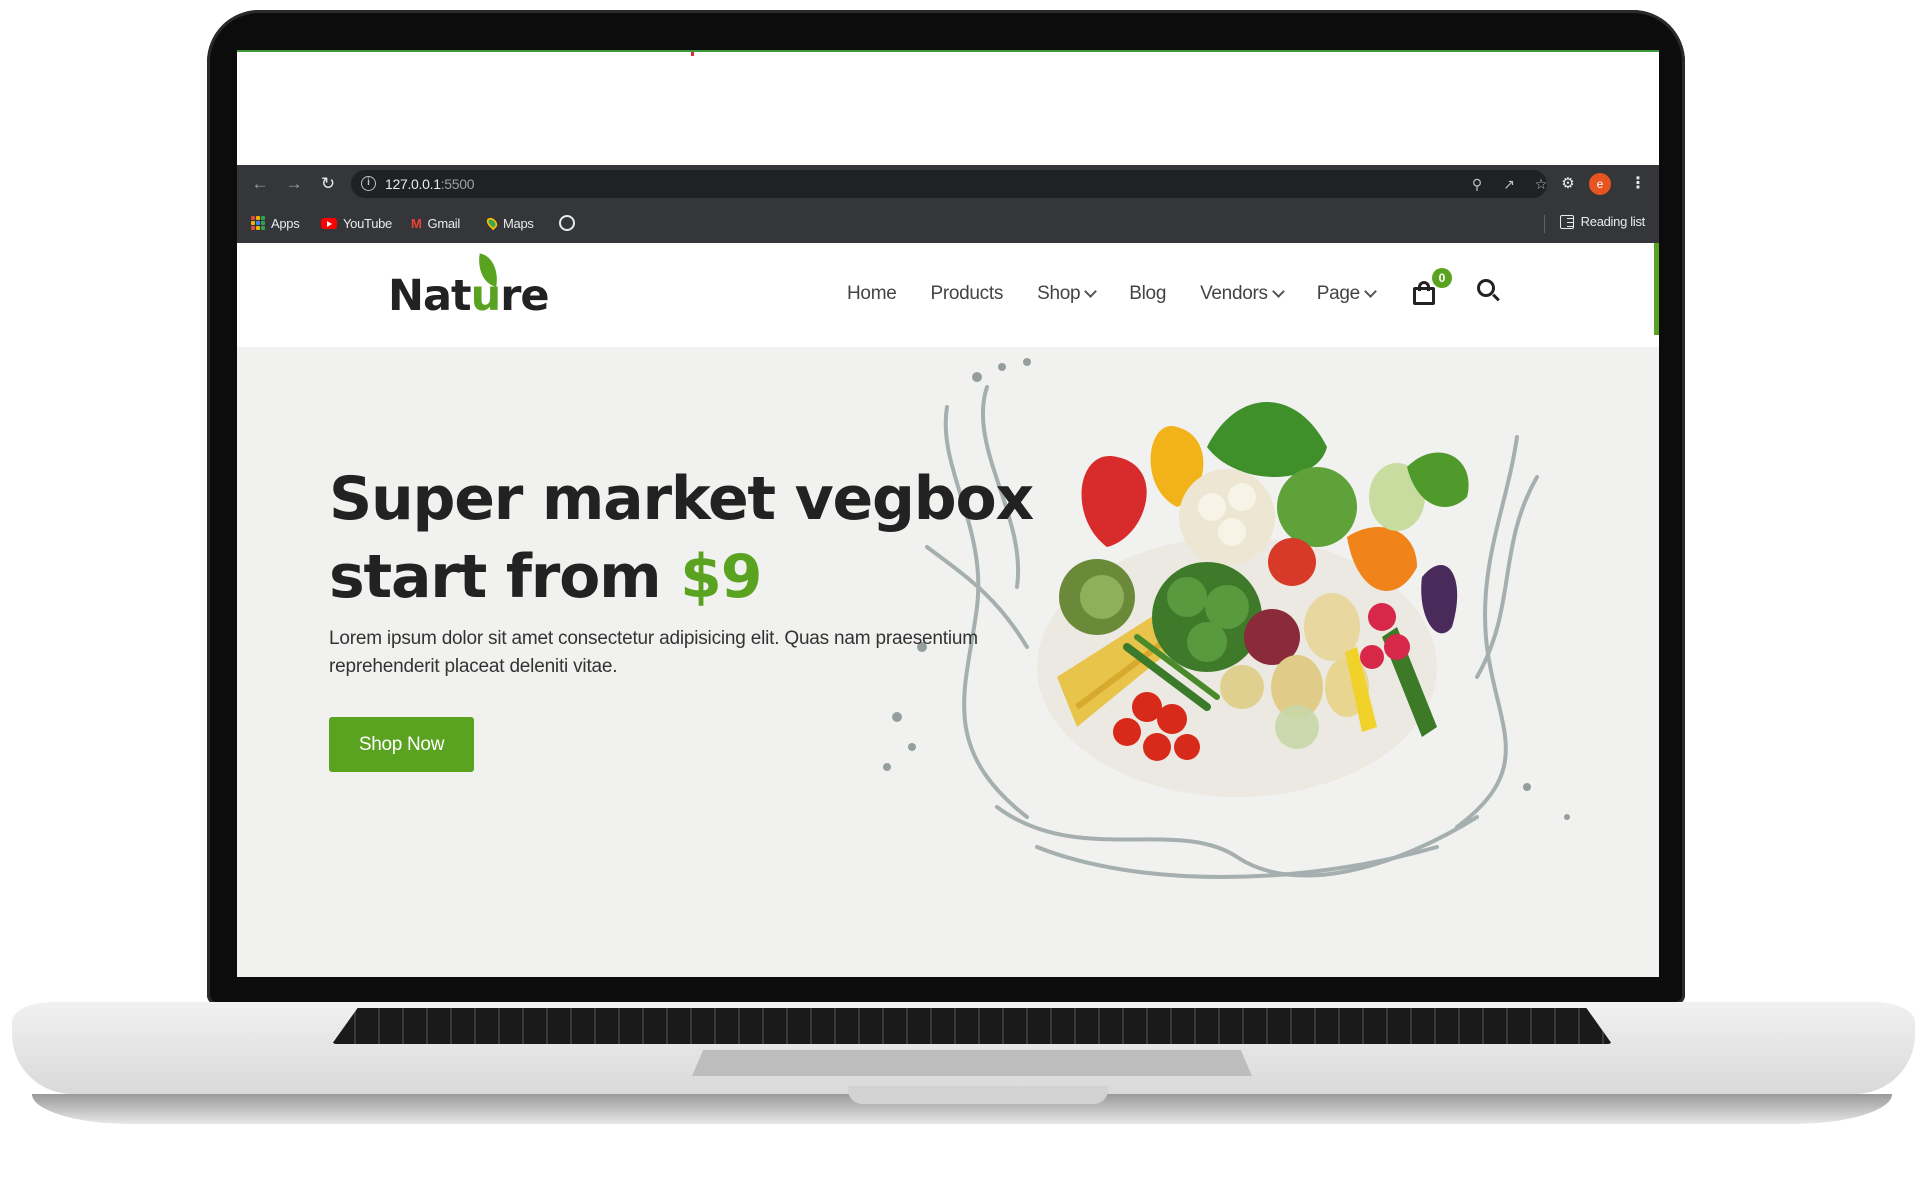 The image size is (1927, 1189). I want to click on cart-count-badge: 0, so click(1442, 278).